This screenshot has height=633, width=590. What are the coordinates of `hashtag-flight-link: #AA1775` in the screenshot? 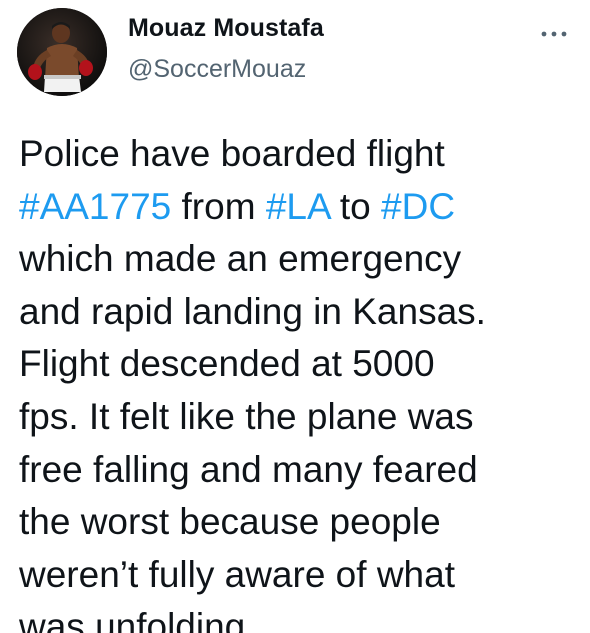 It's located at (95, 206).